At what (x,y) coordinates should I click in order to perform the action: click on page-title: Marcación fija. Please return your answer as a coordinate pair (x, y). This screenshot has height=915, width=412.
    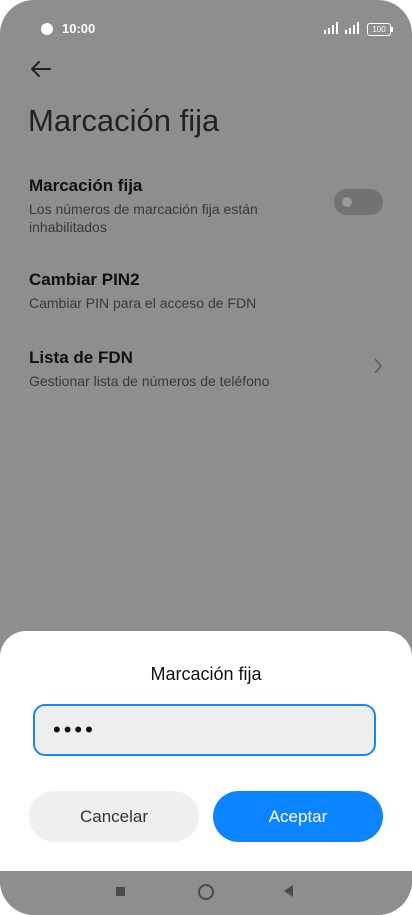
    Looking at the image, I should click on (124, 120).